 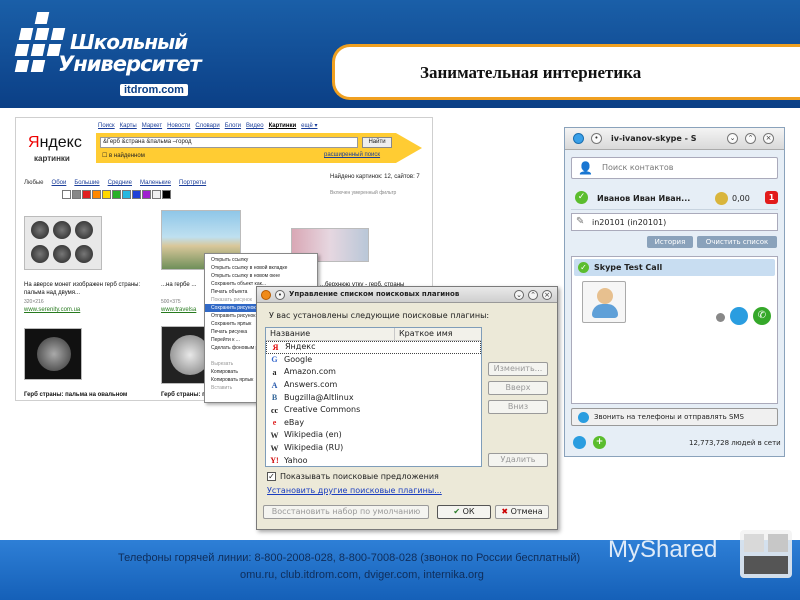 I want to click on skype-balance: 0,00, so click(x=741, y=198).